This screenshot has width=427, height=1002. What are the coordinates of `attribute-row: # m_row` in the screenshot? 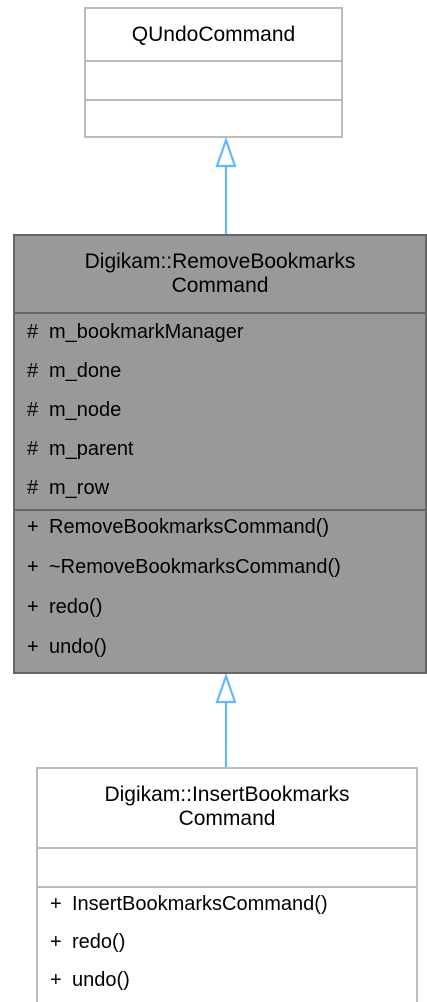 It's located at (220, 491).